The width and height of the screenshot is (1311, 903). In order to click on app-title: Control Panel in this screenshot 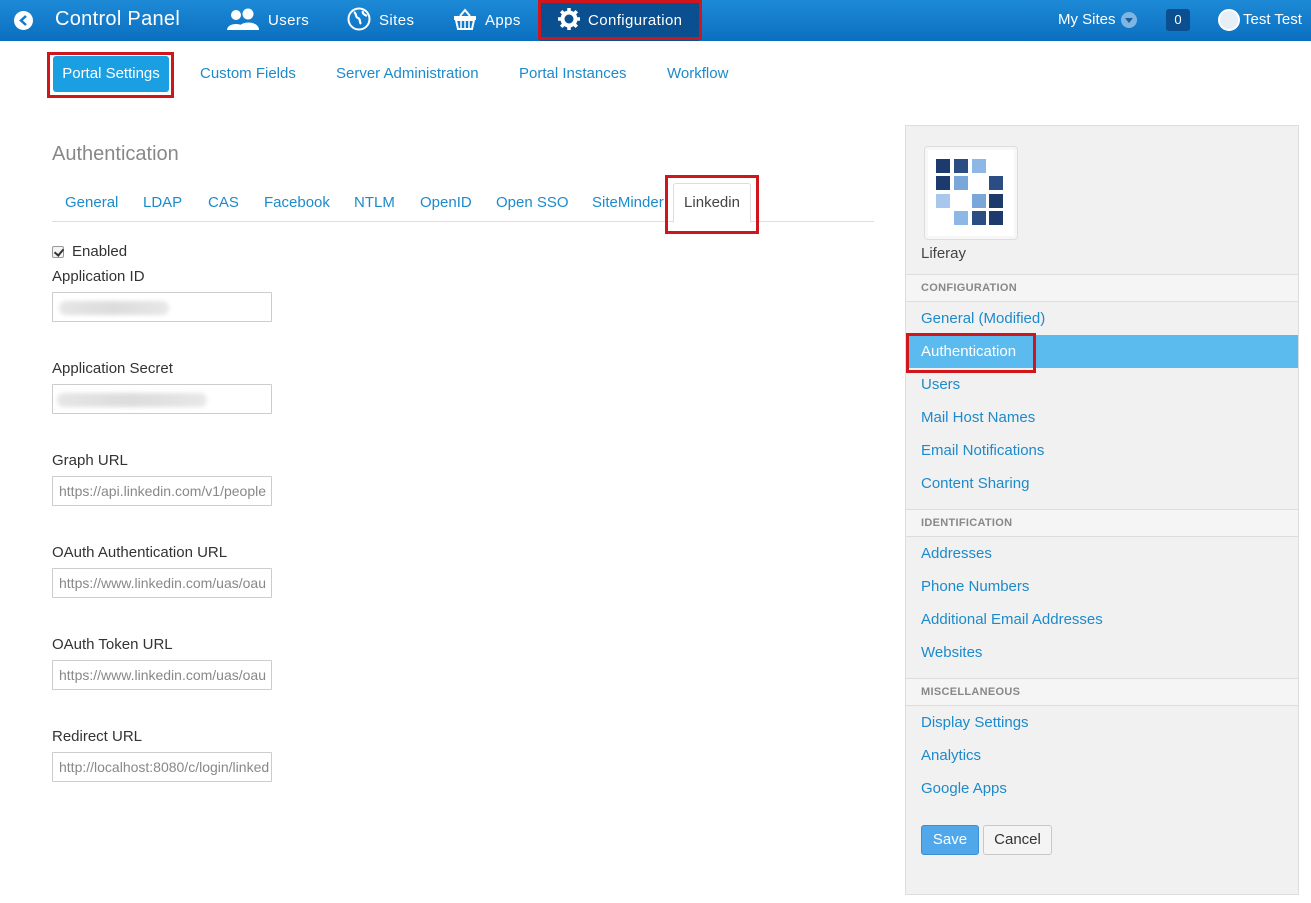, I will do `click(118, 19)`.